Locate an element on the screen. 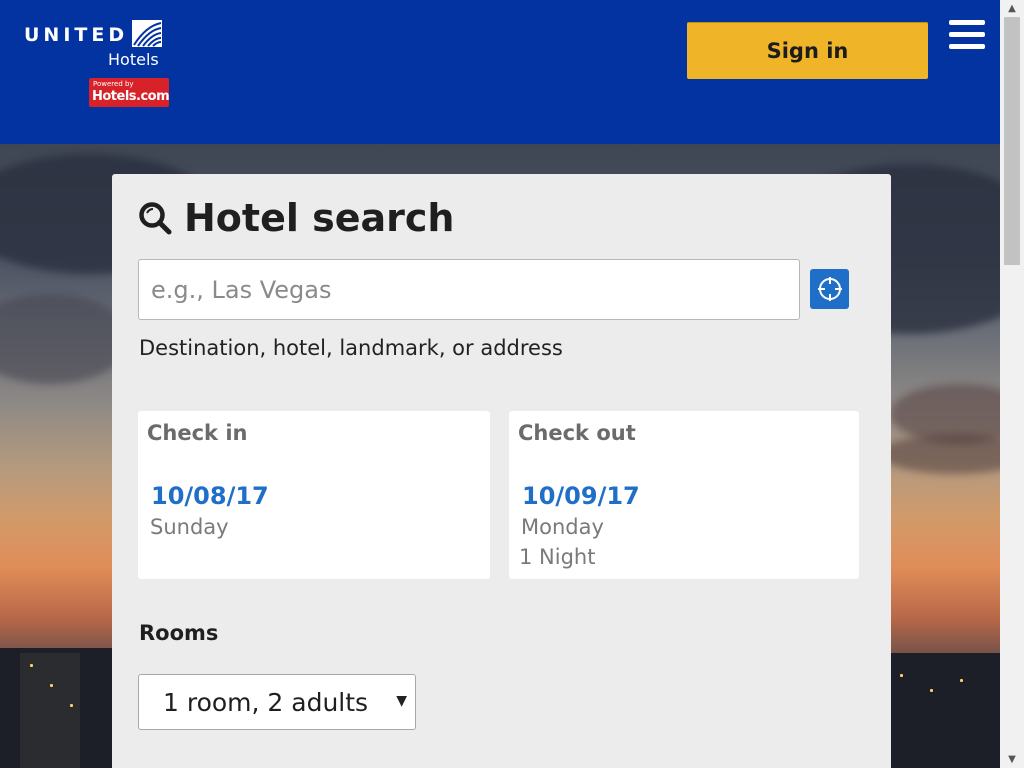  globe-icon is located at coordinates (147, 33).